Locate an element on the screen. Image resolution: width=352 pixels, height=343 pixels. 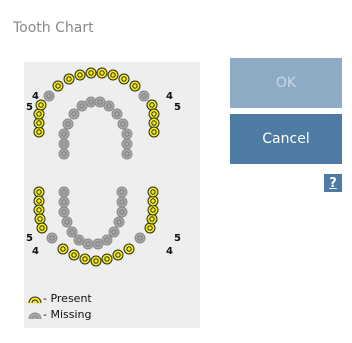
dialog-title: Tooth Chart is located at coordinates (53, 28).